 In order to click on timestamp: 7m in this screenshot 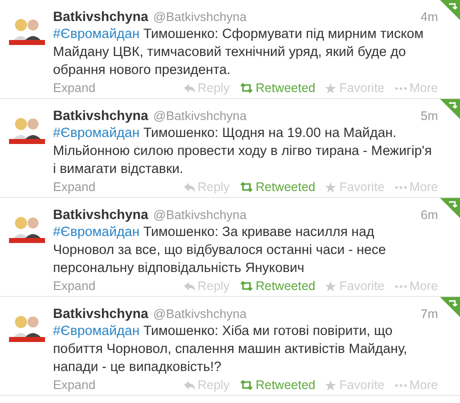, I will do `click(429, 314)`.